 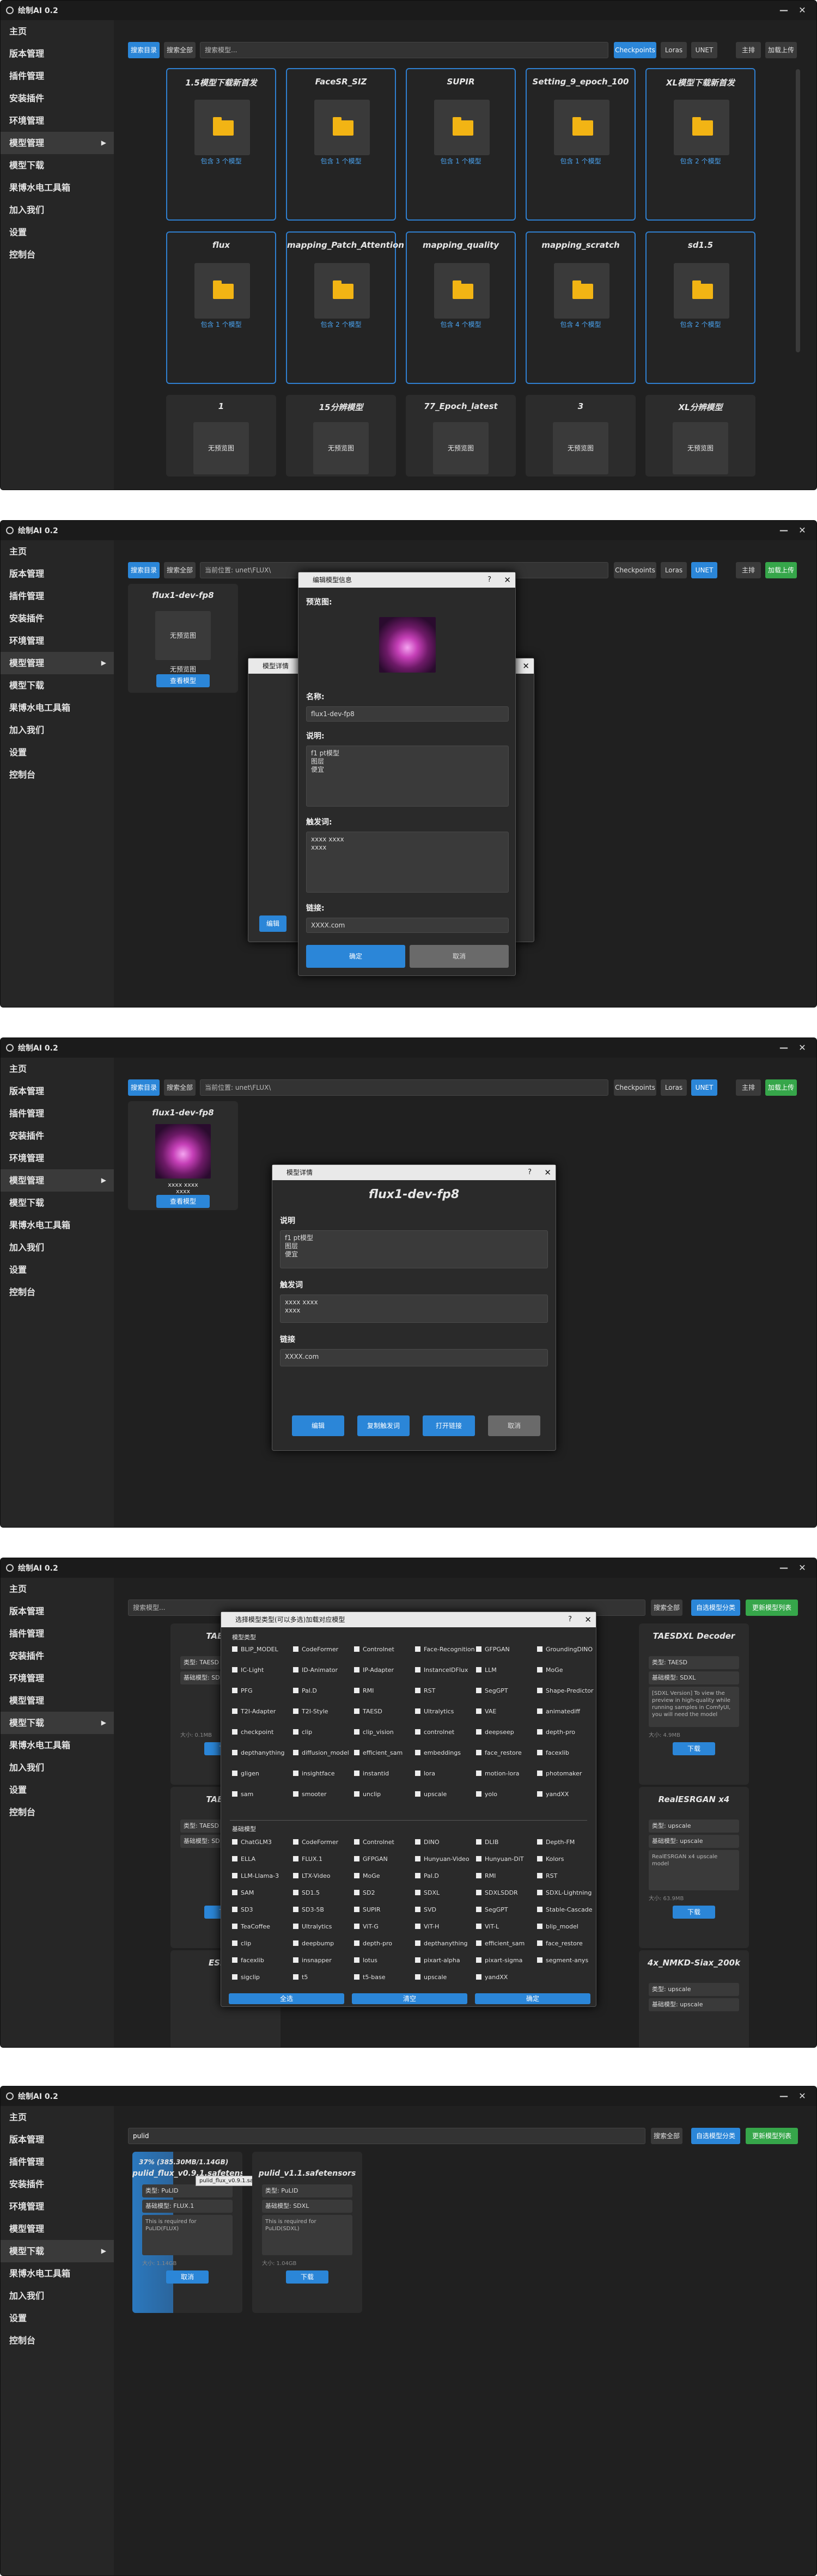 I want to click on help-icon: ?, so click(x=530, y=1172).